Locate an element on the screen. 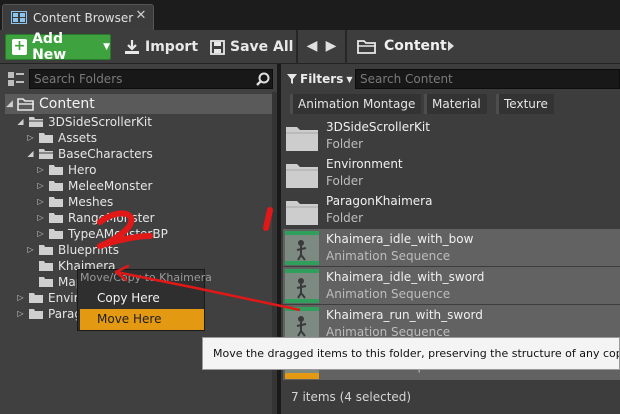  tree-item-typeamonsterbp: ▷ TypeAMonsterBP is located at coordinates (102, 234).